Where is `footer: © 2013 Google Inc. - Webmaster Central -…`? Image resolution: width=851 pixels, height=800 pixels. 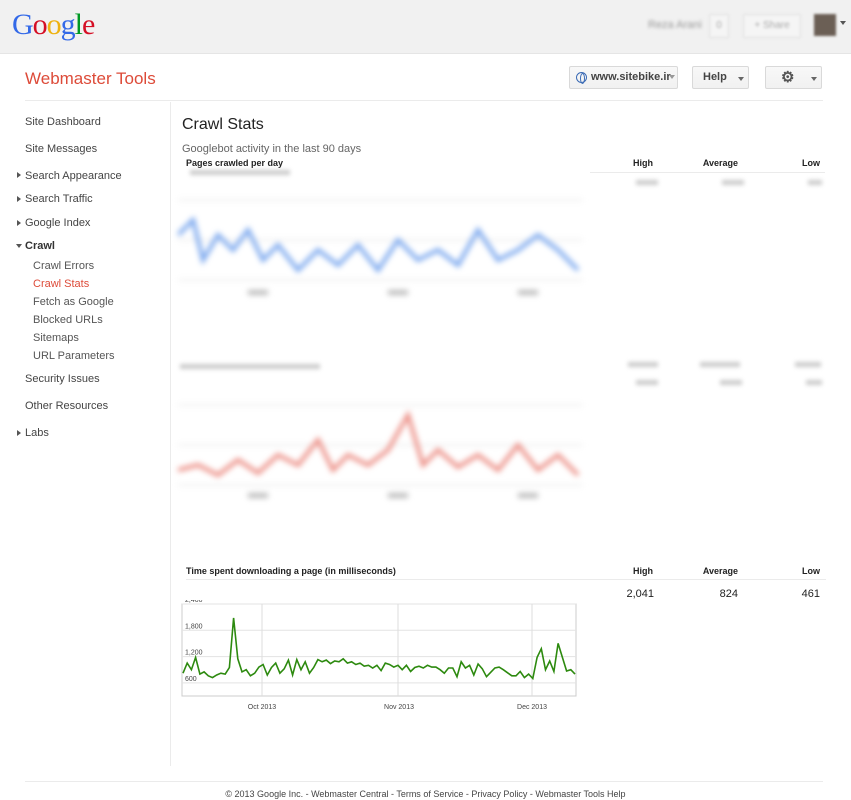
footer: © 2013 Google Inc. - Webmaster Central -… is located at coordinates (425, 794).